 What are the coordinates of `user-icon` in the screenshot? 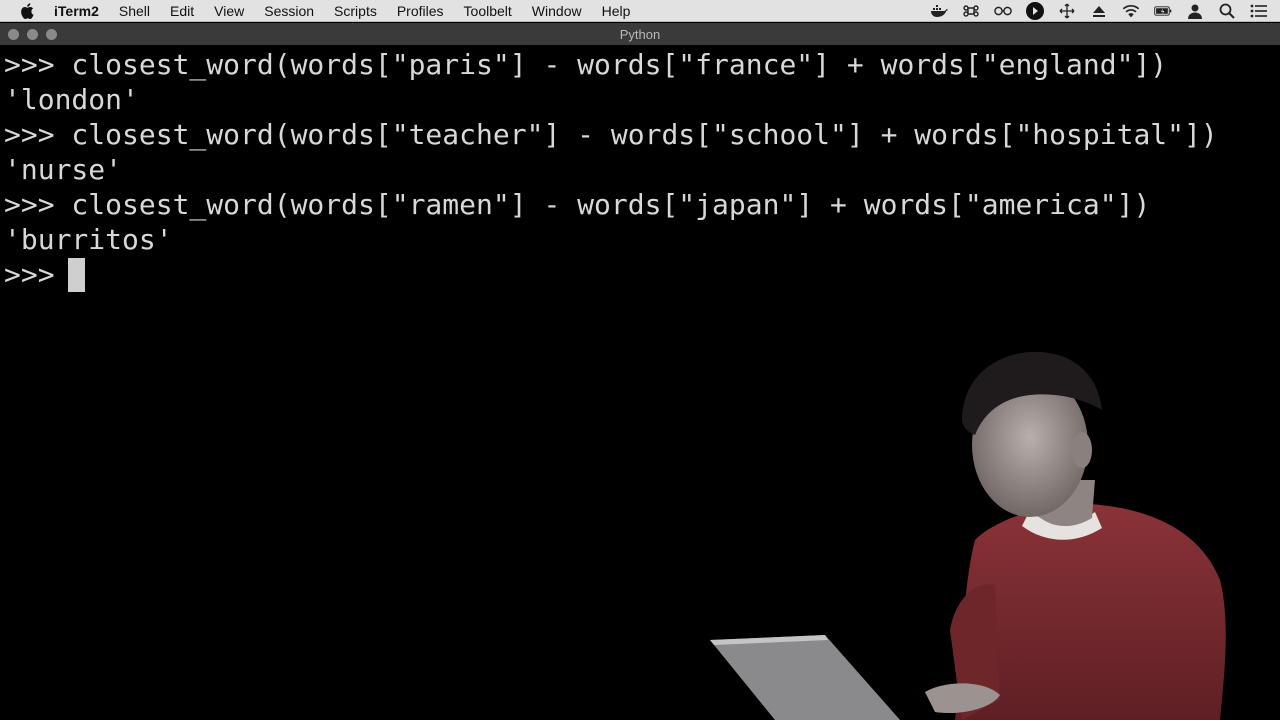 It's located at (1195, 11).